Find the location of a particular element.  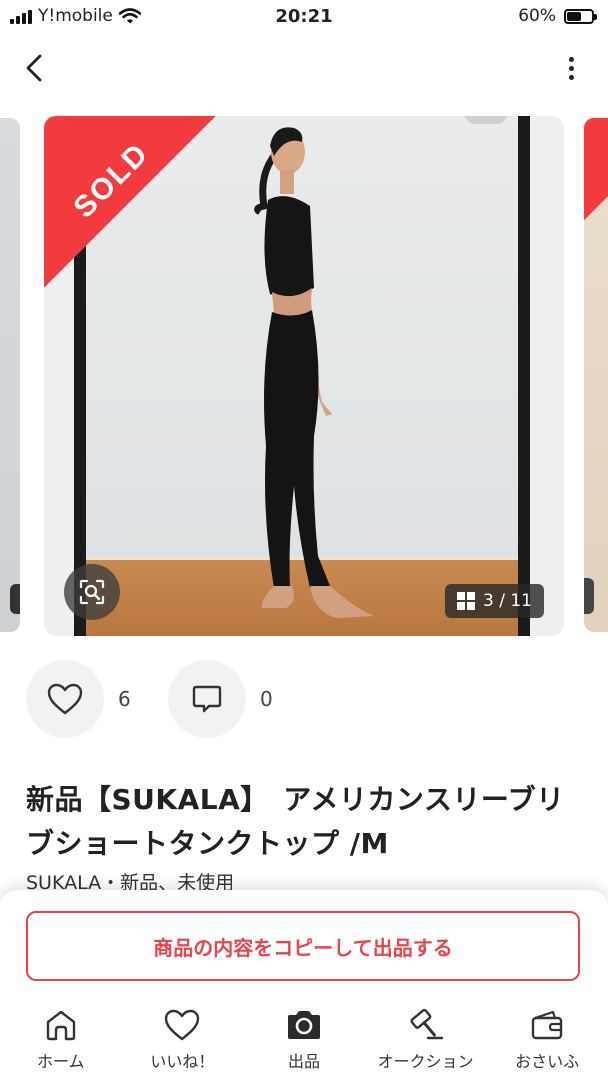

like-count: 6 is located at coordinates (124, 699).